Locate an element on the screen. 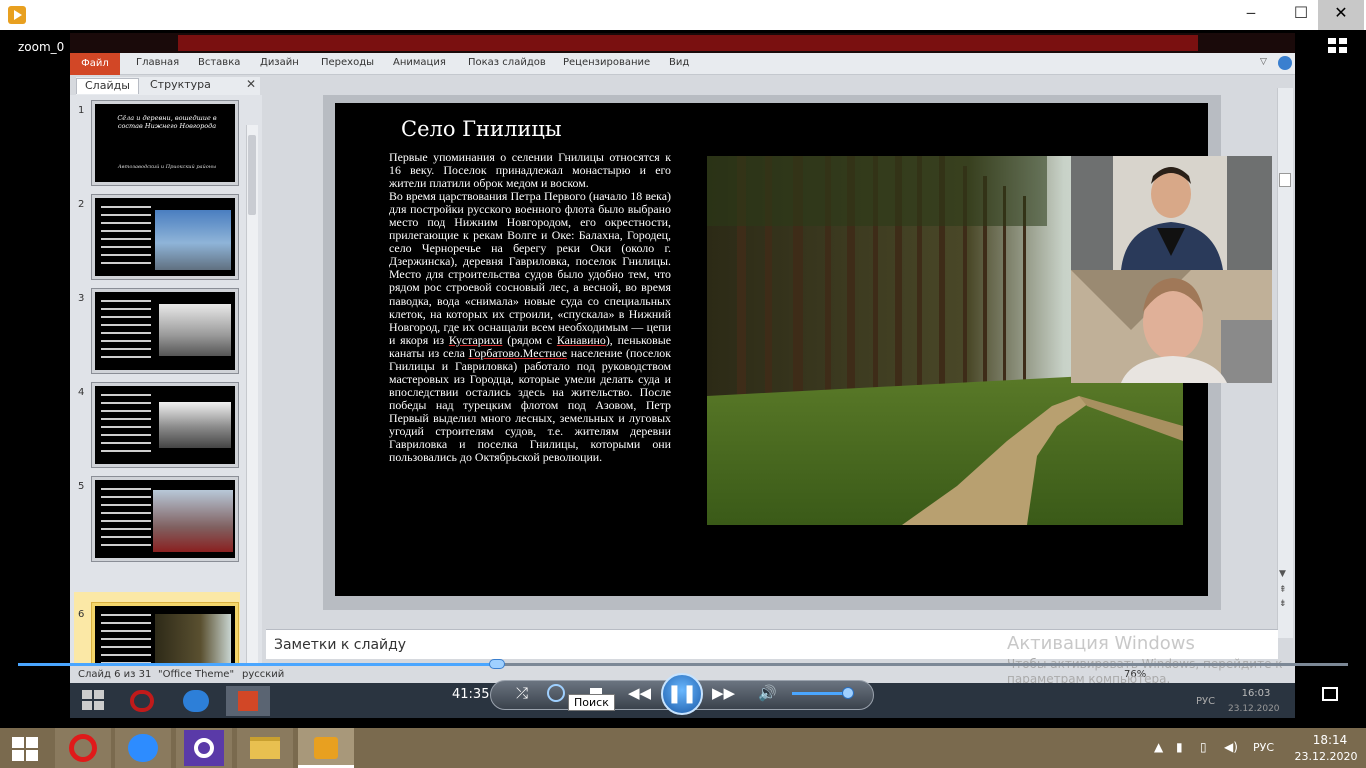  slide-title: Село Гнилицы is located at coordinates (481, 129).